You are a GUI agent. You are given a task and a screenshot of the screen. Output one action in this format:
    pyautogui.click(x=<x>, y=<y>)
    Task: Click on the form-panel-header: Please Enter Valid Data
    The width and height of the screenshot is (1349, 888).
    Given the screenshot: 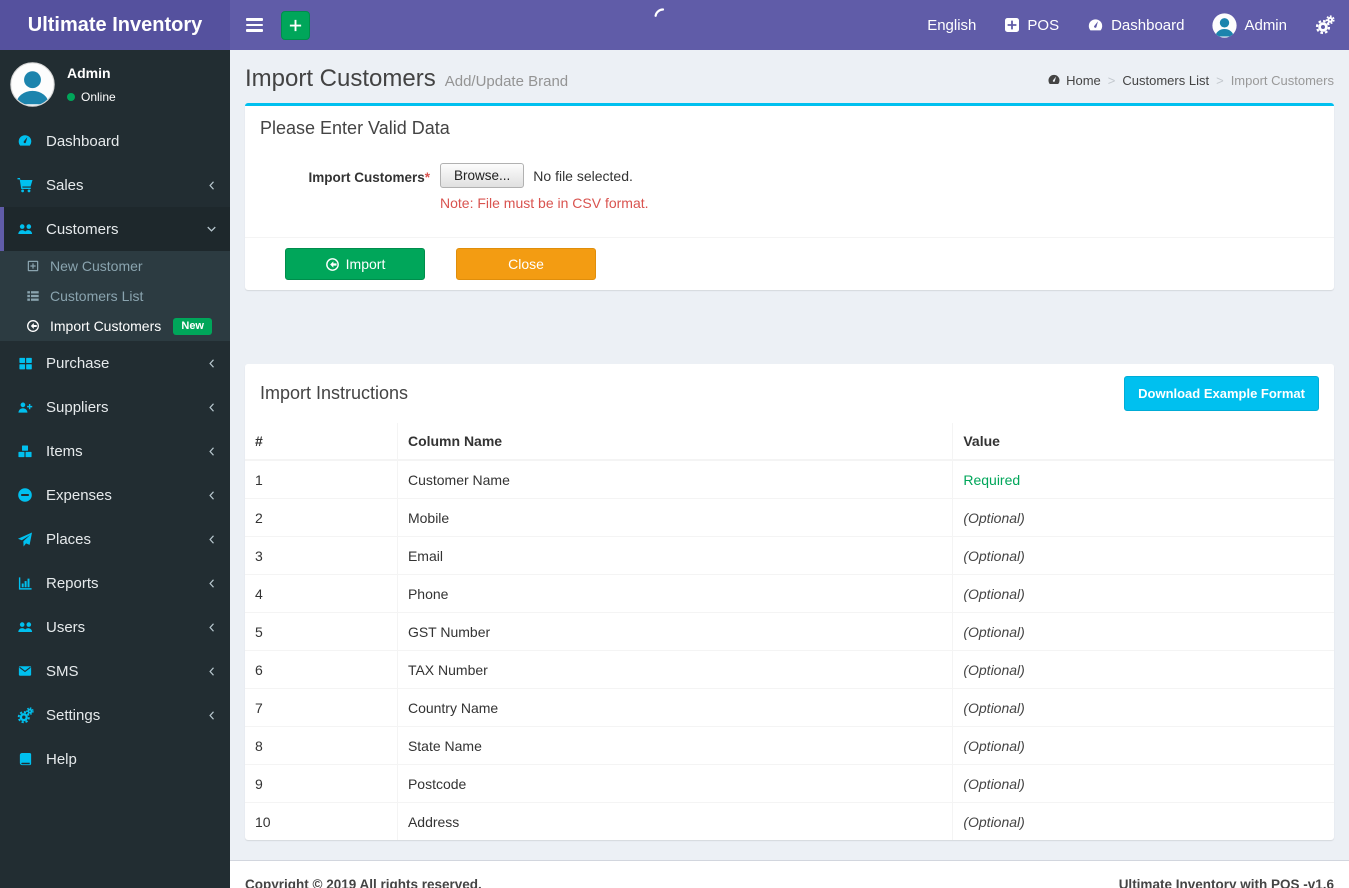 What is the action you would take?
    pyautogui.click(x=355, y=128)
    